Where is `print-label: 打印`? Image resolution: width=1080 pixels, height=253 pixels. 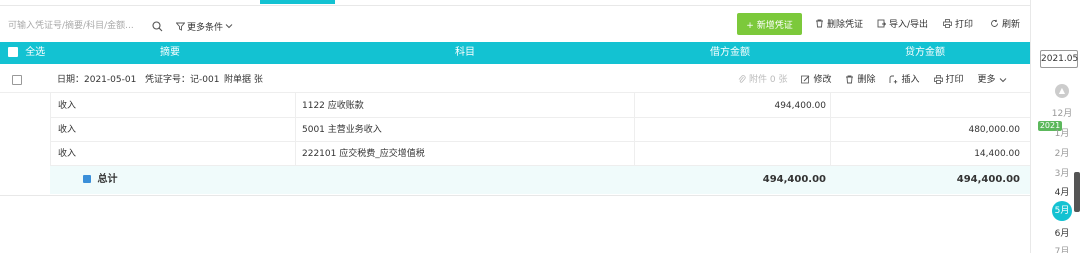 print-label: 打印 is located at coordinates (964, 25).